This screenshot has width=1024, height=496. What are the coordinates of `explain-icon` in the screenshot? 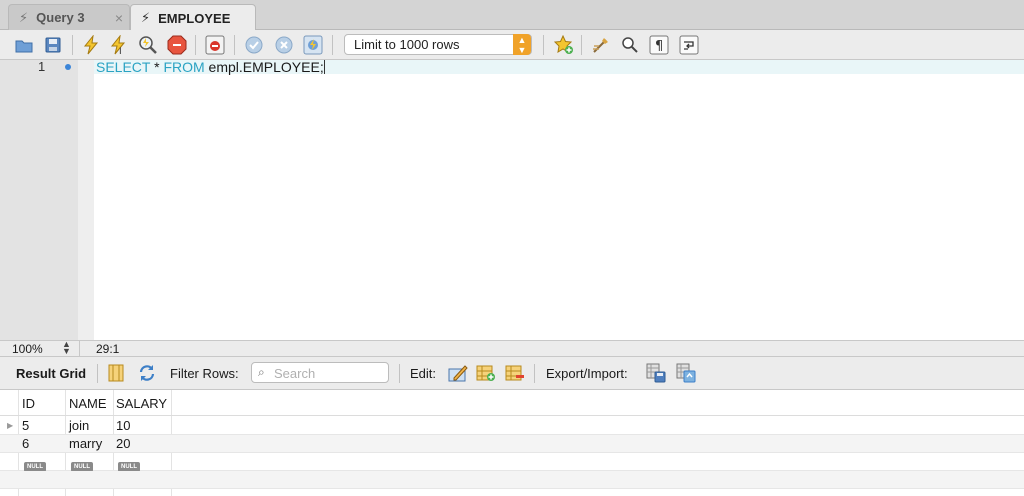 It's located at (148, 45).